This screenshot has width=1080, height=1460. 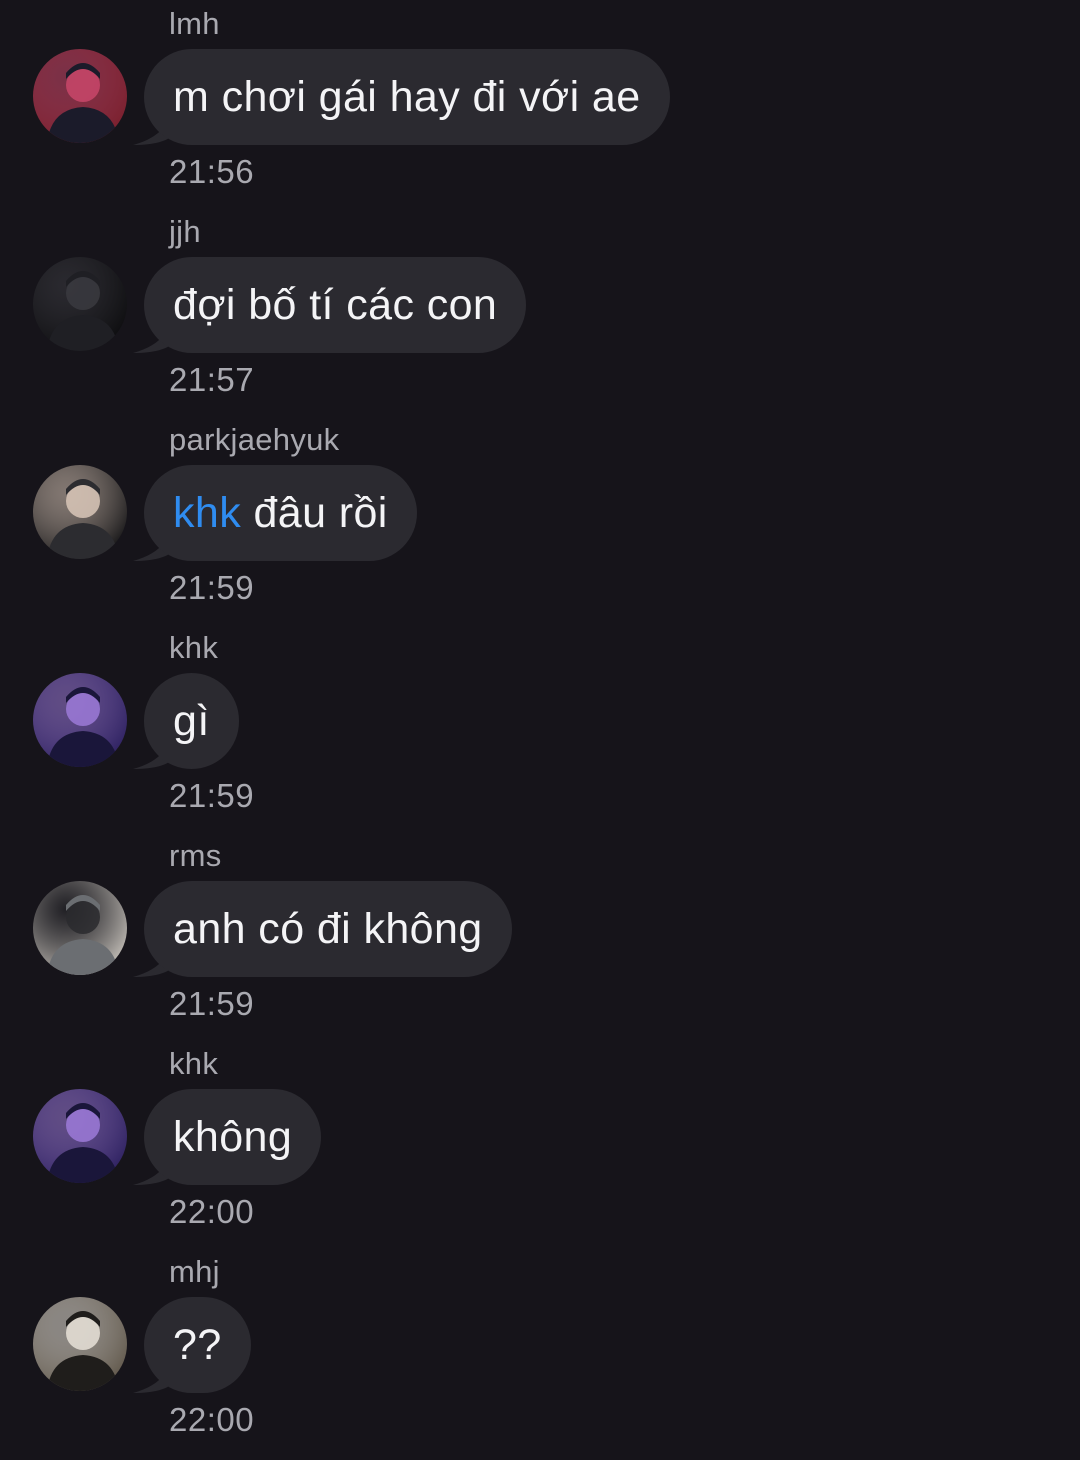 I want to click on message-bubble-container: m chơi gái hay đi với ae, so click(x=401, y=97).